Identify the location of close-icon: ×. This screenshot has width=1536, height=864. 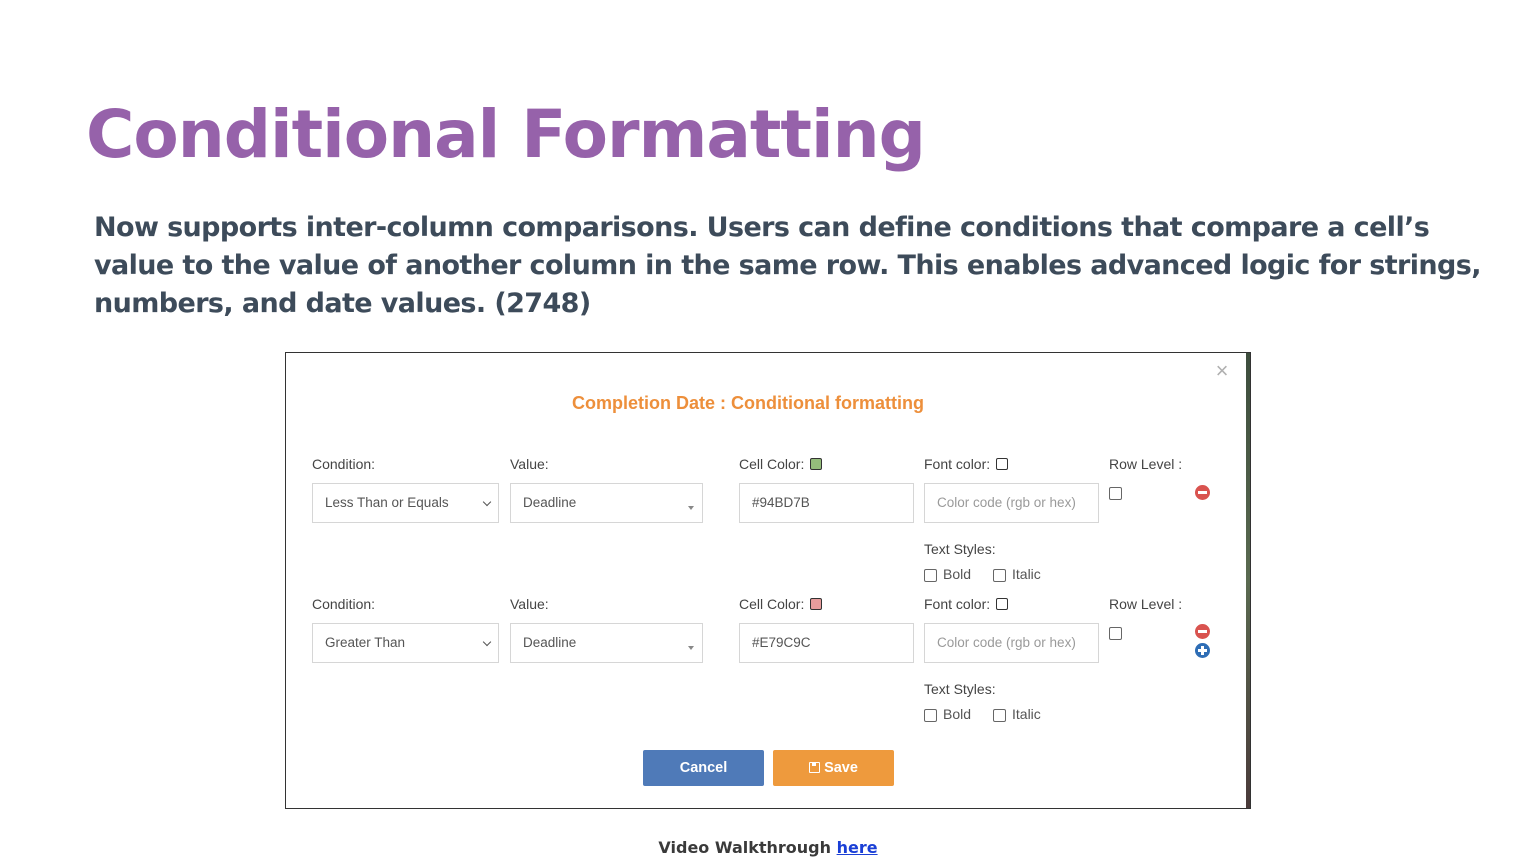
(1222, 371).